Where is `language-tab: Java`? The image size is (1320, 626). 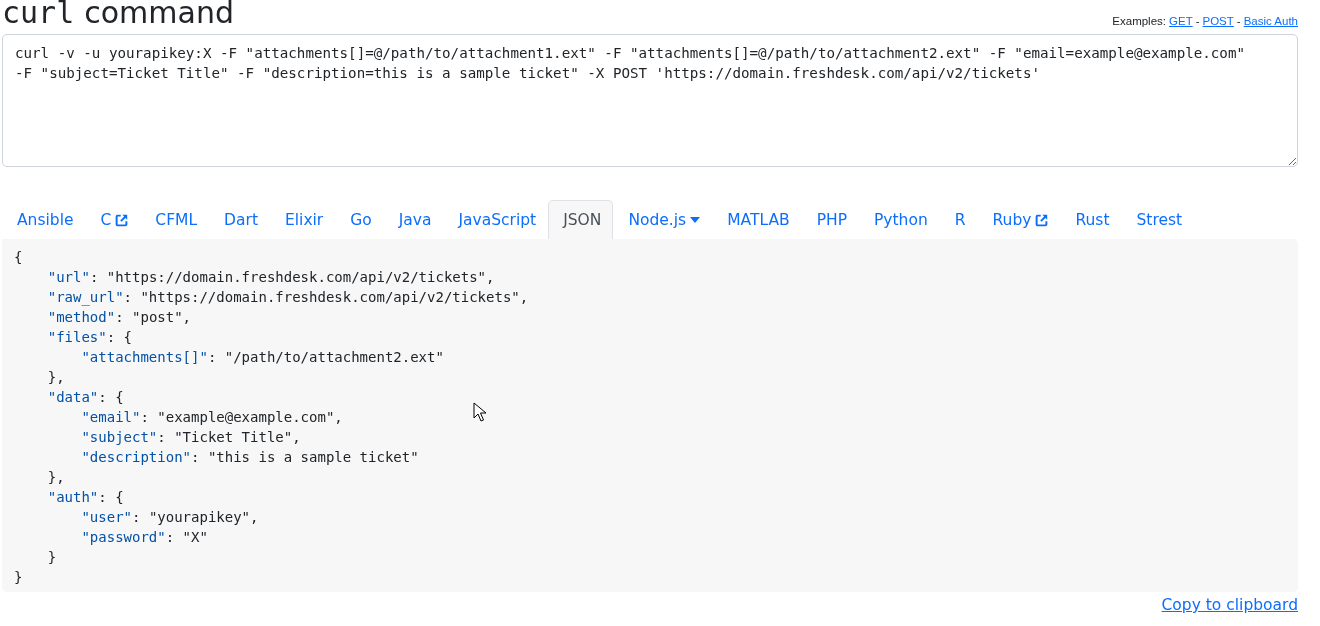 language-tab: Java is located at coordinates (413, 219).